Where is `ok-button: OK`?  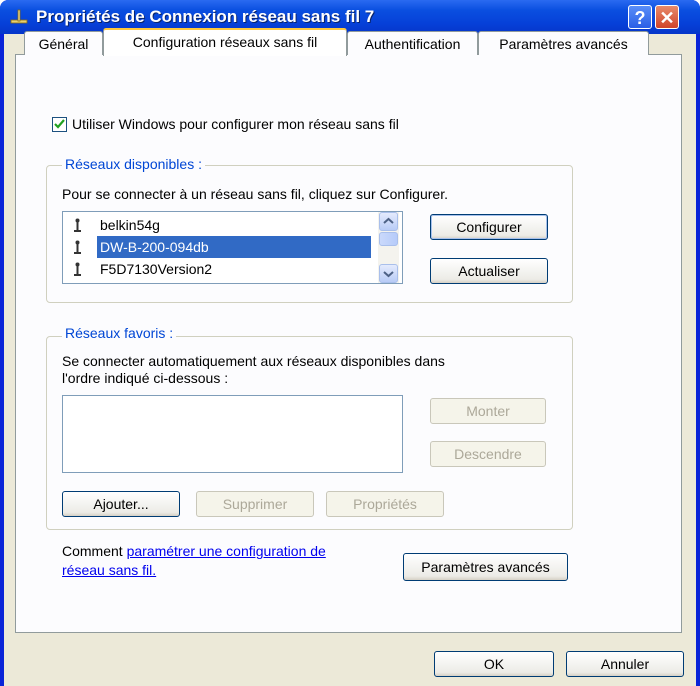 ok-button: OK is located at coordinates (494, 664).